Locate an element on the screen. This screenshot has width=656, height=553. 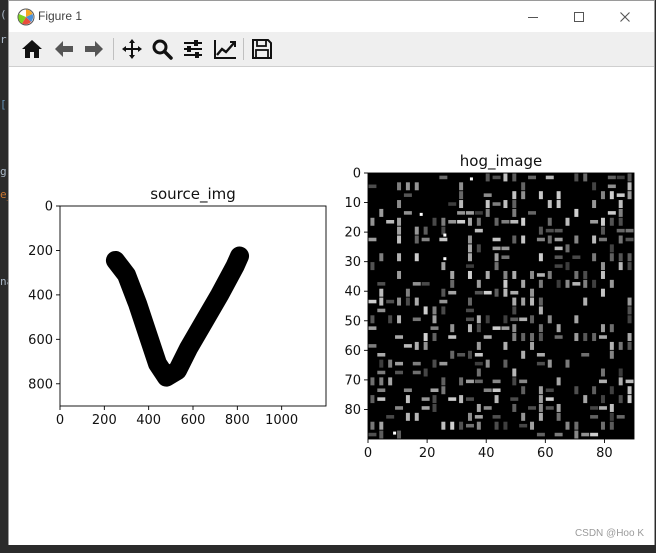
save-button is located at coordinates (262, 49).